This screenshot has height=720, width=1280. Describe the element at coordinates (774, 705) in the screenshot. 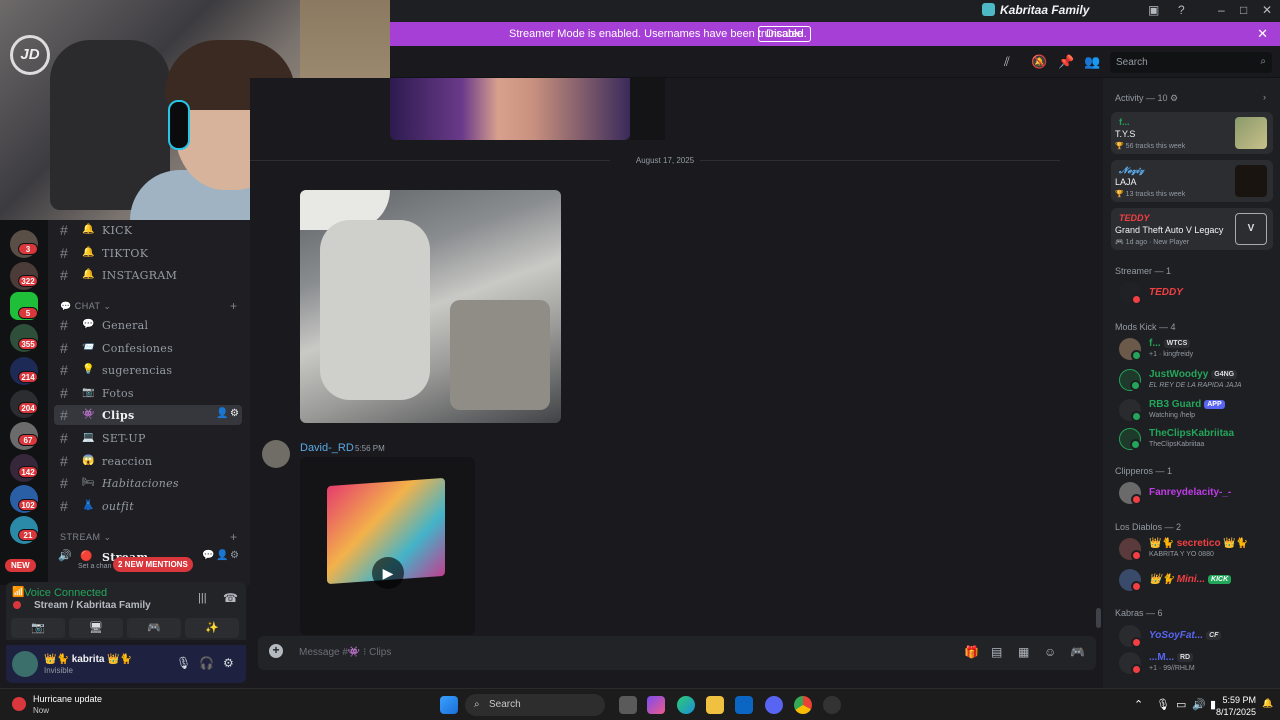

I see `discord-icon` at that location.